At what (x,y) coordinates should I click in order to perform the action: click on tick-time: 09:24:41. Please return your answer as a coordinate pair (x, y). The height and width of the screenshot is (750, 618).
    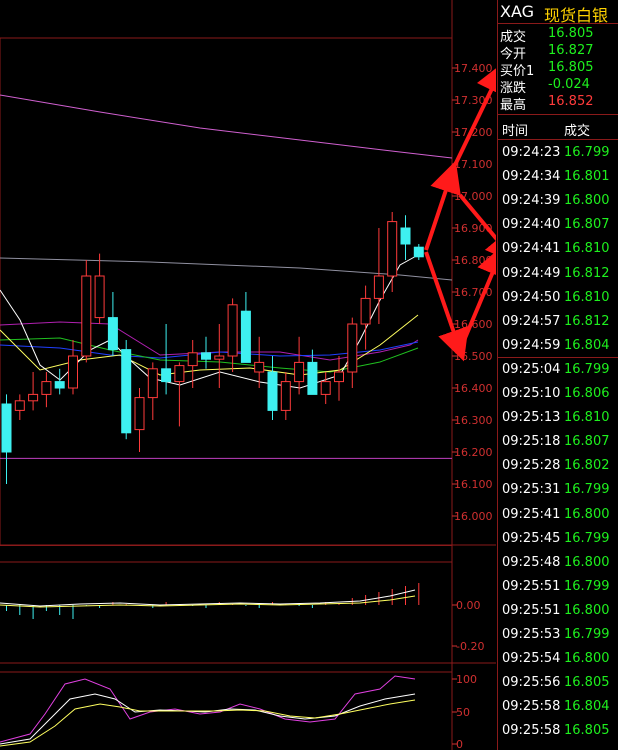
    Looking at the image, I should click on (531, 249).